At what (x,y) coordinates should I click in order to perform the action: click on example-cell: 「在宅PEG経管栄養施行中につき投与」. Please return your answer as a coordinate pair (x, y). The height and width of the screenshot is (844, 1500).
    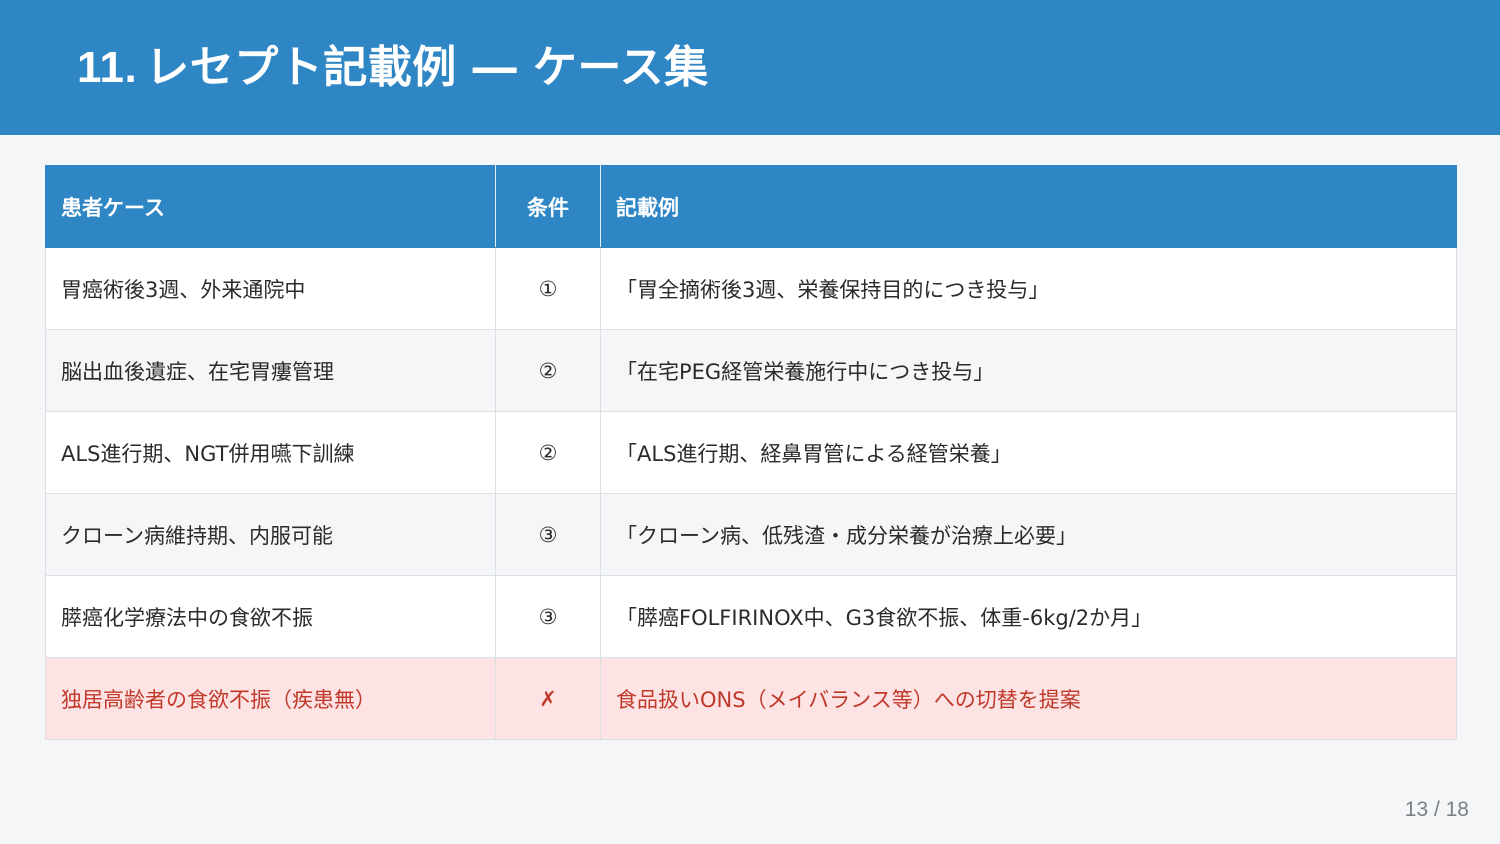
    Looking at the image, I should click on (1028, 370).